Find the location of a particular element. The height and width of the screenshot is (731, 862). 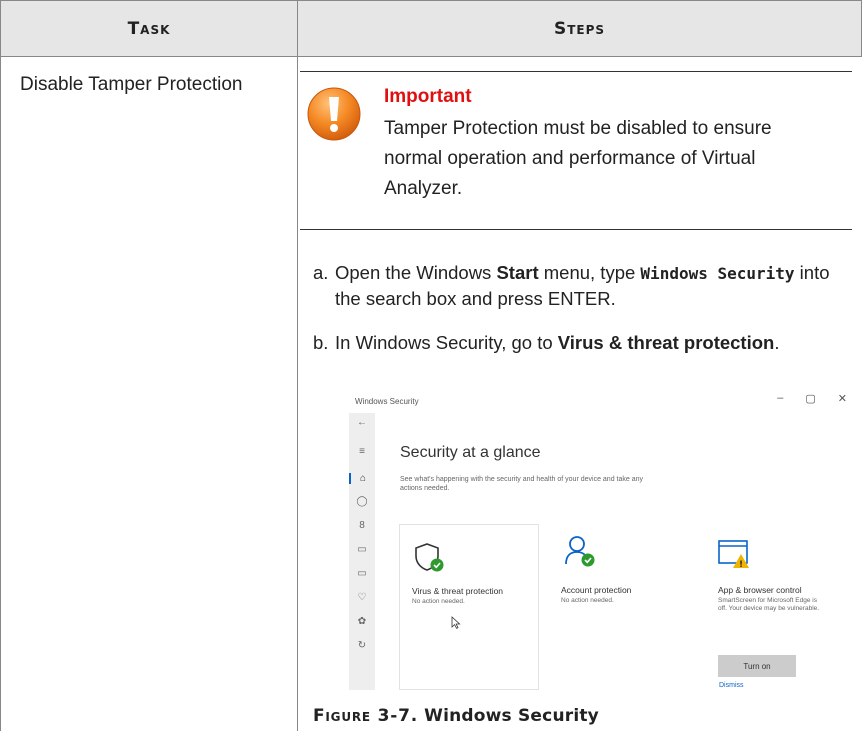

card-virus-sub: No action needed. is located at coordinates (438, 601).